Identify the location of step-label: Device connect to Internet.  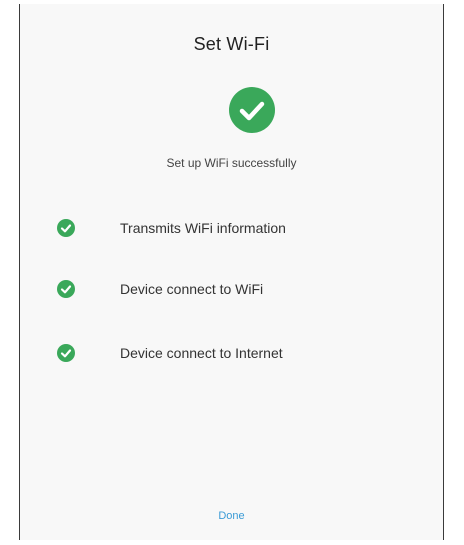
(201, 353).